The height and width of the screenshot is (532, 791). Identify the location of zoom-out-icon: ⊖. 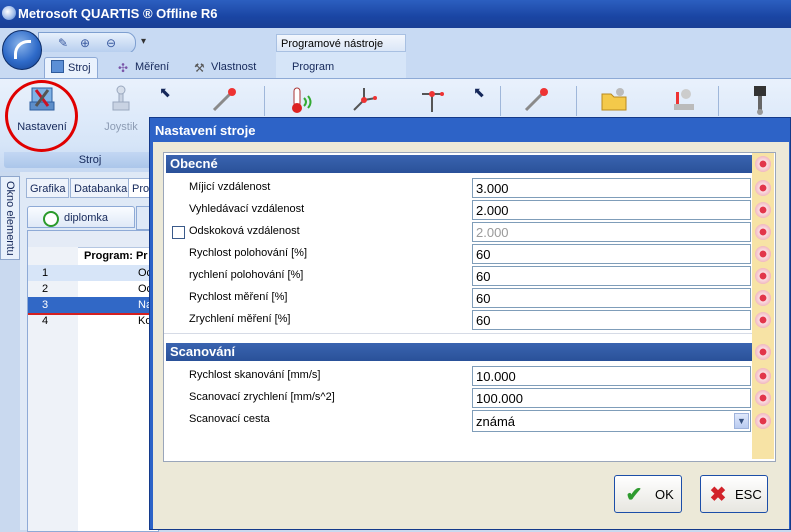
(111, 43).